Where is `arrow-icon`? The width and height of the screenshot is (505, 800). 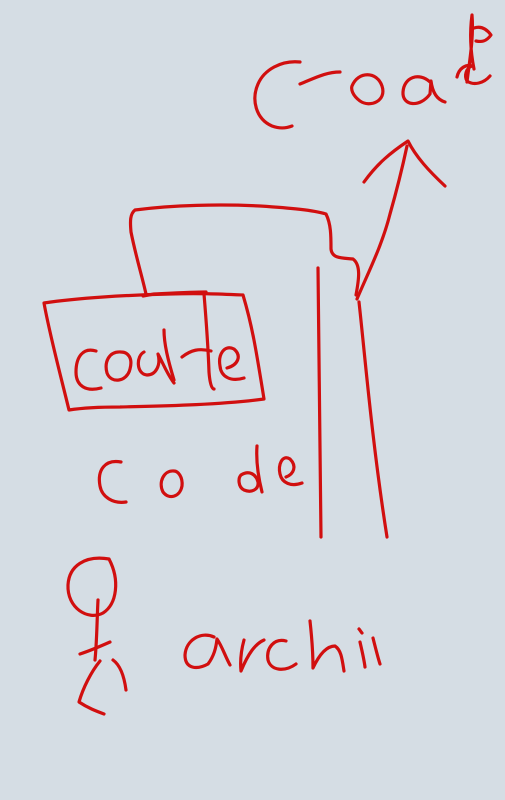
arrow-icon is located at coordinates (401, 220).